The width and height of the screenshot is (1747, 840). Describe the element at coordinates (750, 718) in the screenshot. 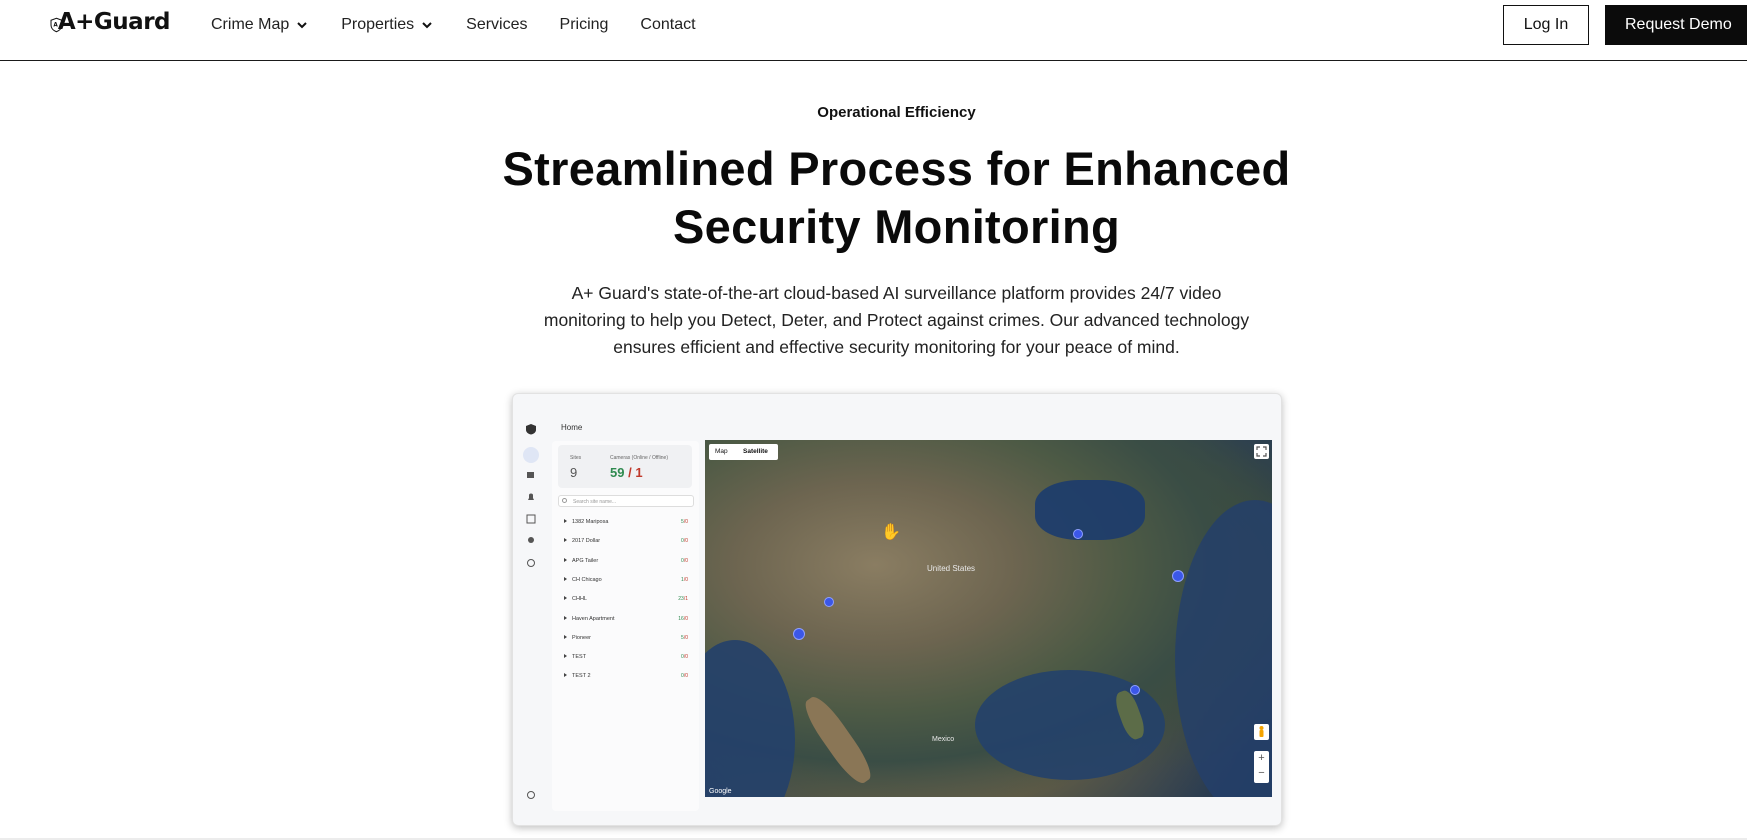

I see `ocean-shape` at that location.